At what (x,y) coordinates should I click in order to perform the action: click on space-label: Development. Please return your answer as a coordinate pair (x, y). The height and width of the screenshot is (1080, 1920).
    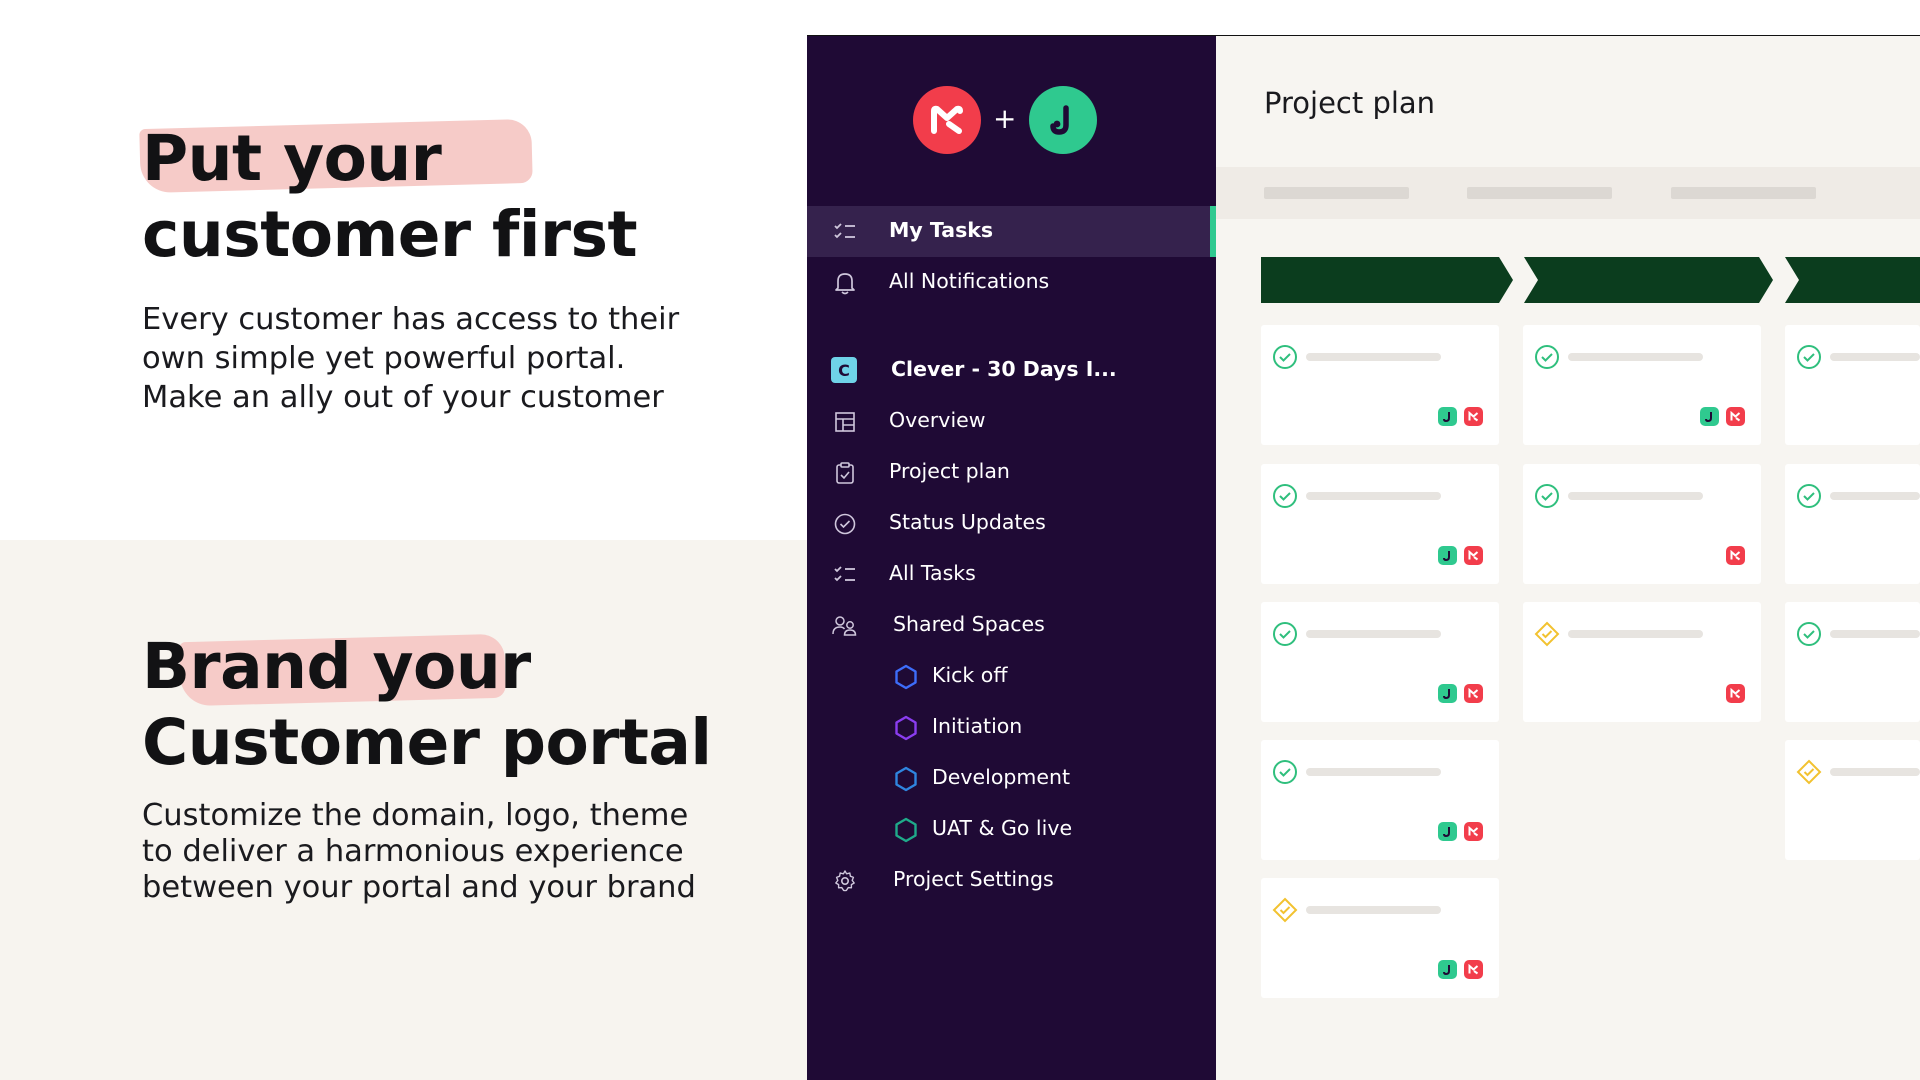
    Looking at the image, I should click on (1001, 777).